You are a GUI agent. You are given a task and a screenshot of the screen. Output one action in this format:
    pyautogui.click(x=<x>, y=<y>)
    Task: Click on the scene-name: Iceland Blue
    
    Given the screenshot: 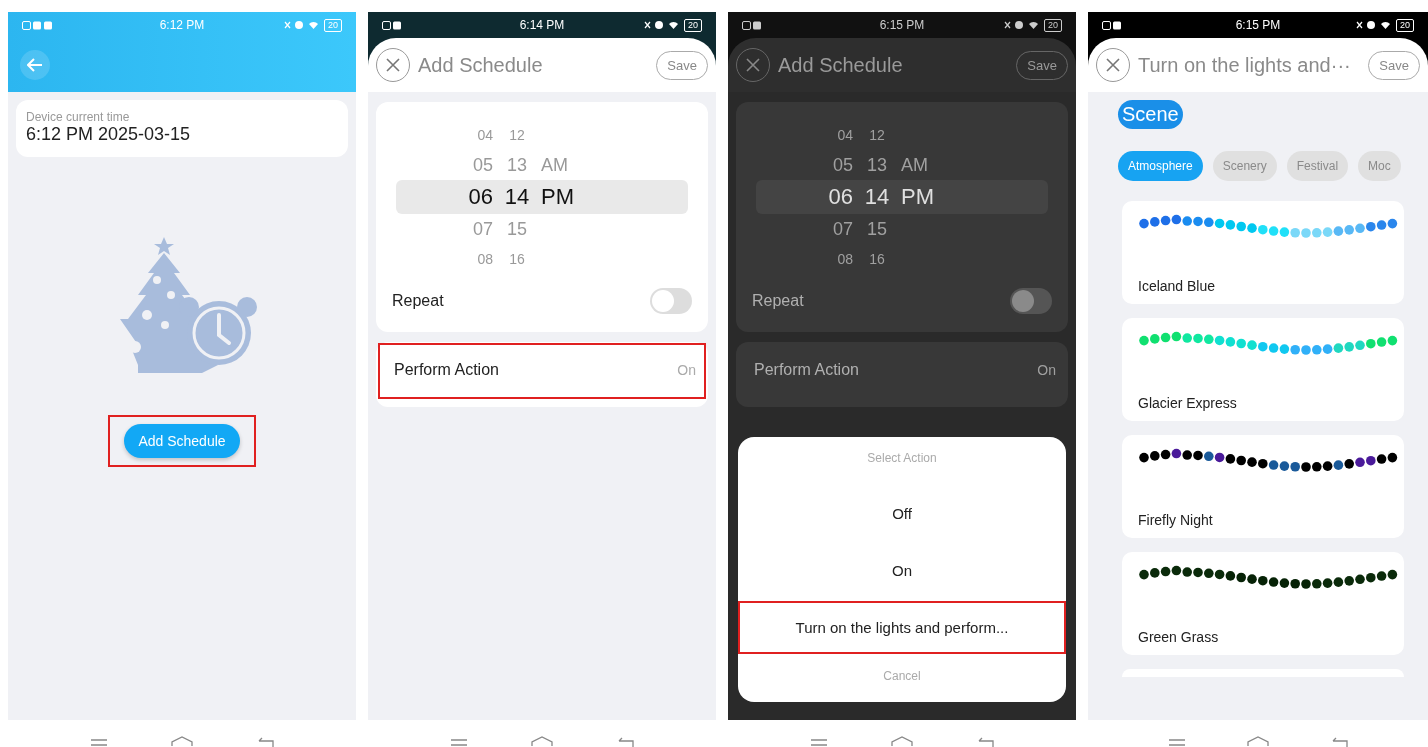 What is the action you would take?
    pyautogui.click(x=1177, y=286)
    